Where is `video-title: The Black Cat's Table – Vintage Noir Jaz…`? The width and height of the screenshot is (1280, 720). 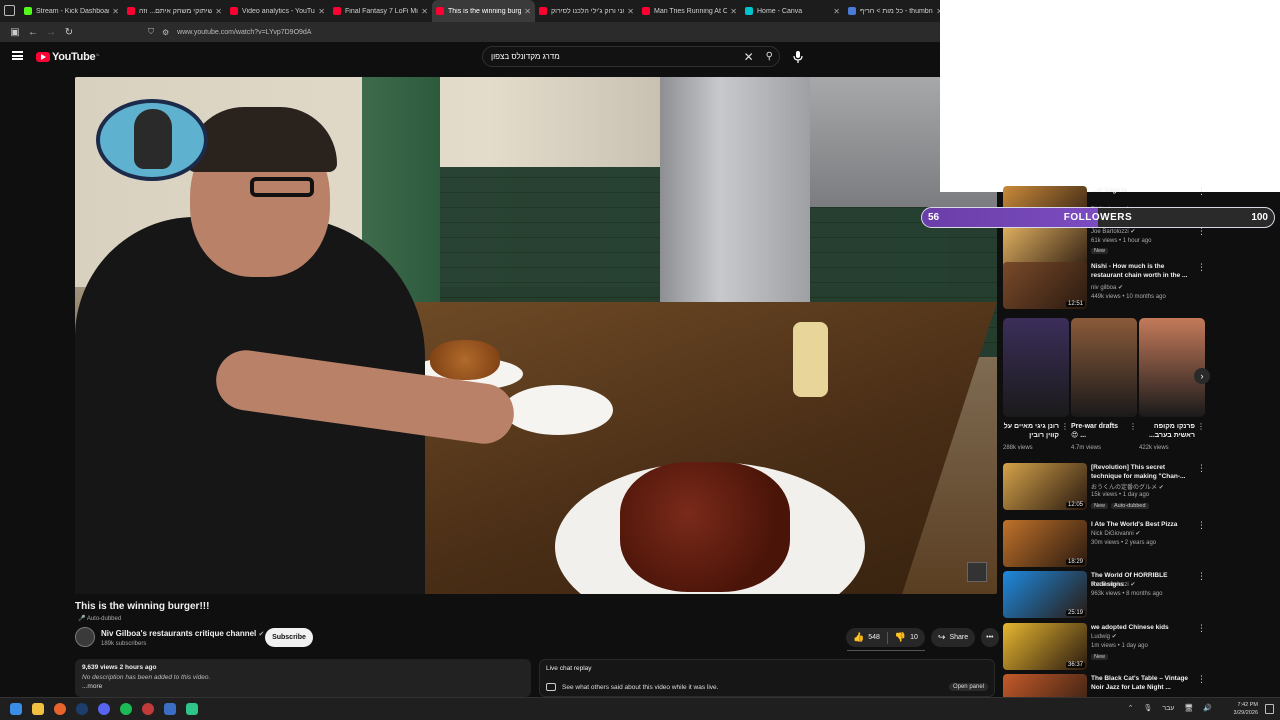 video-title: The Black Cat's Table – Vintage Noir Jaz… is located at coordinates (1141, 683).